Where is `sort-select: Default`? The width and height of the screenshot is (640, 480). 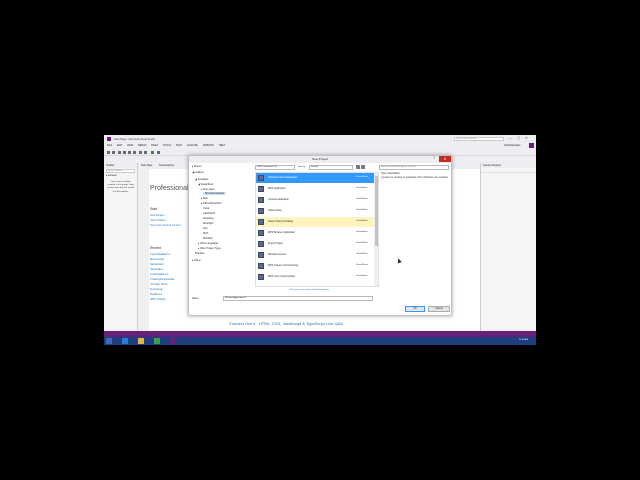
sort-select: Default is located at coordinates (331, 167).